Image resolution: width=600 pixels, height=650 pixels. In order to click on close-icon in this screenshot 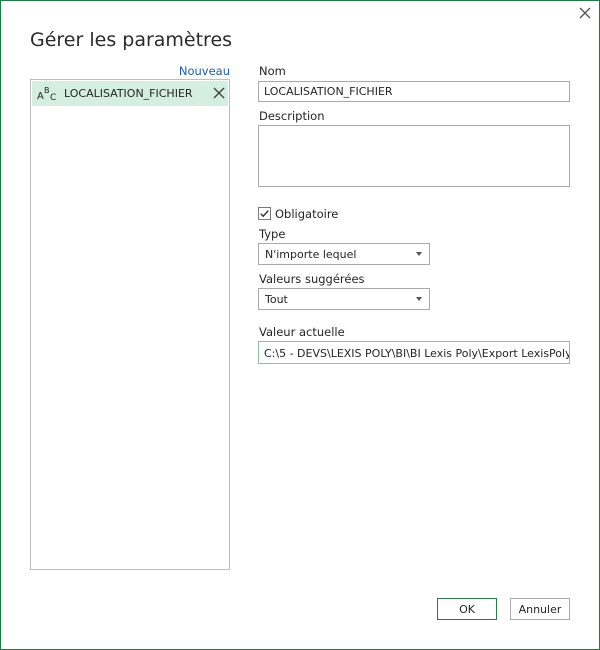, I will do `click(585, 13)`.